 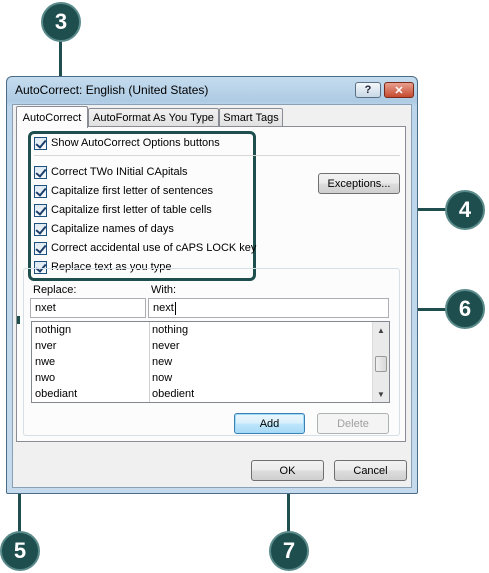 I want to click on show-options-checkbox-row: Show AutoCorrect Options buttons, so click(x=127, y=143).